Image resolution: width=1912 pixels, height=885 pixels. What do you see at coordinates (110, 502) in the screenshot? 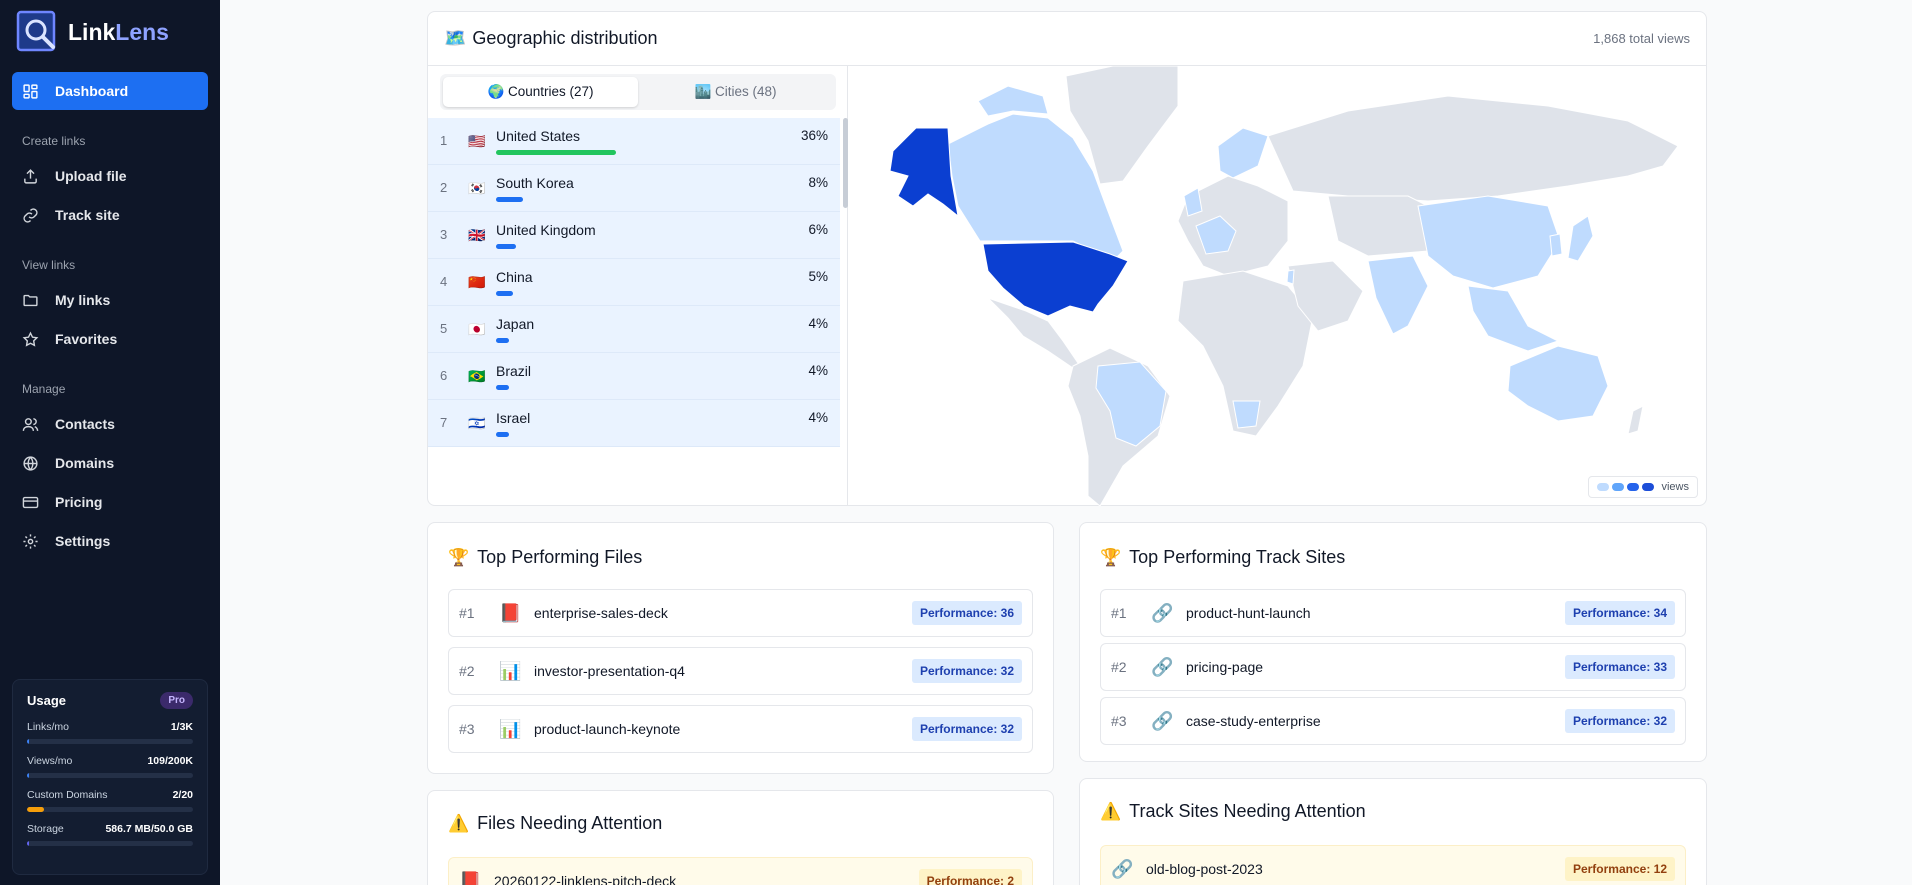
I see `sidebar-item-pricing: Pricing` at bounding box center [110, 502].